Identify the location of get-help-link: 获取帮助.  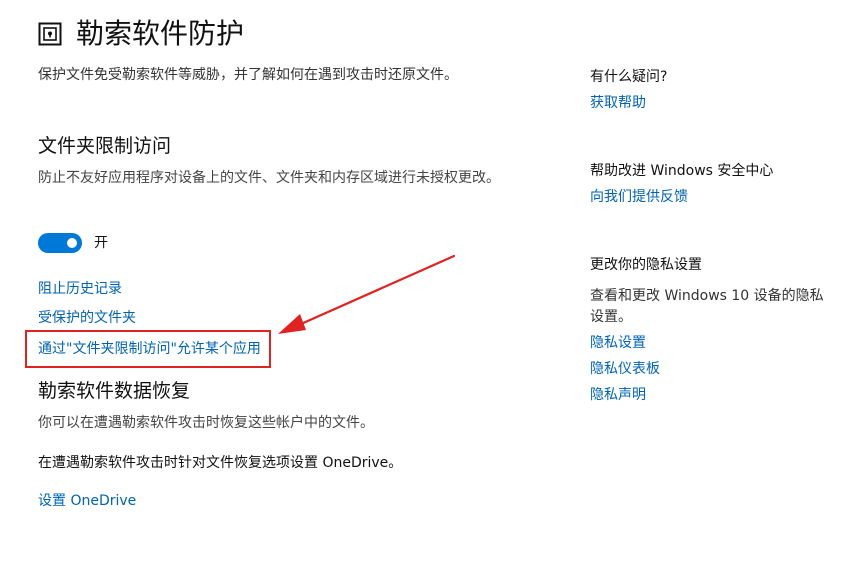
(618, 103).